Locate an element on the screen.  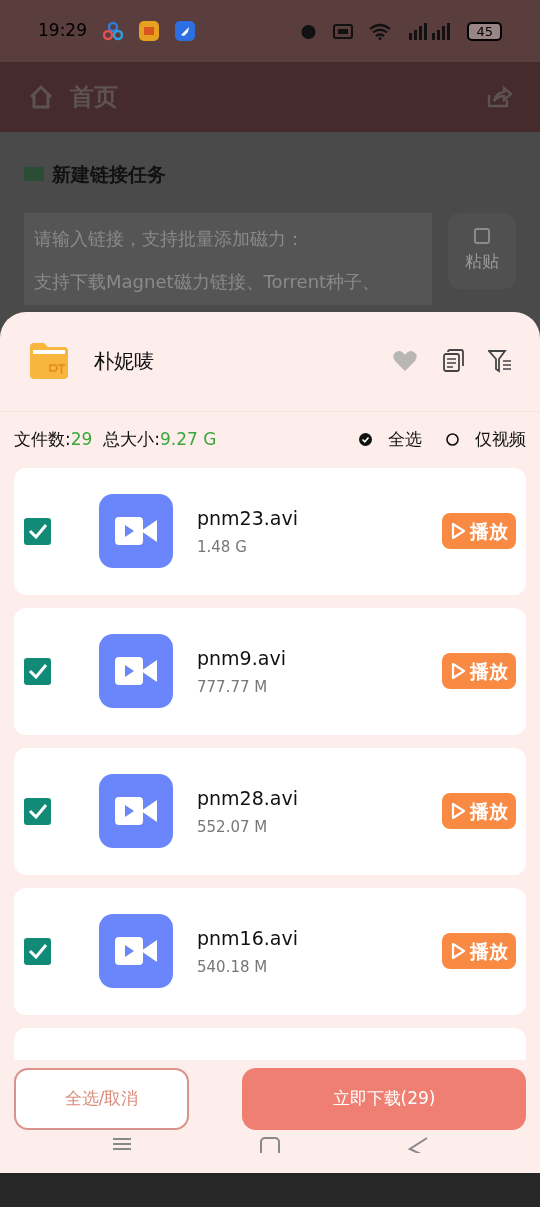
filter-option: 全选 is located at coordinates (390, 440).